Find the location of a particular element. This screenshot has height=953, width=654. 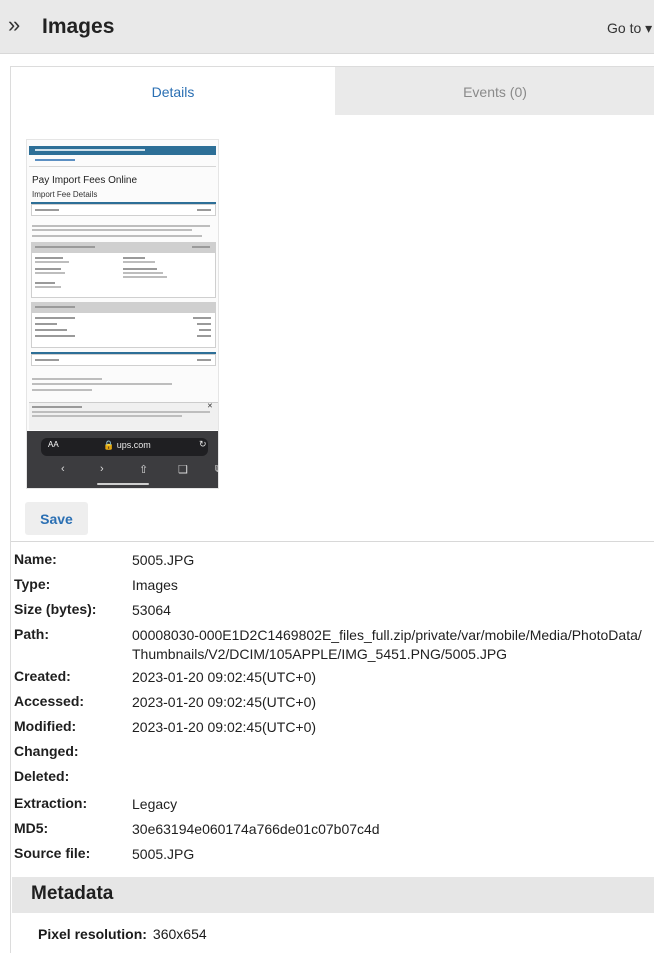

detail-row-accessed: Accessed: 2023-01-20 09:02:45(UTC+0) is located at coordinates (165, 701).